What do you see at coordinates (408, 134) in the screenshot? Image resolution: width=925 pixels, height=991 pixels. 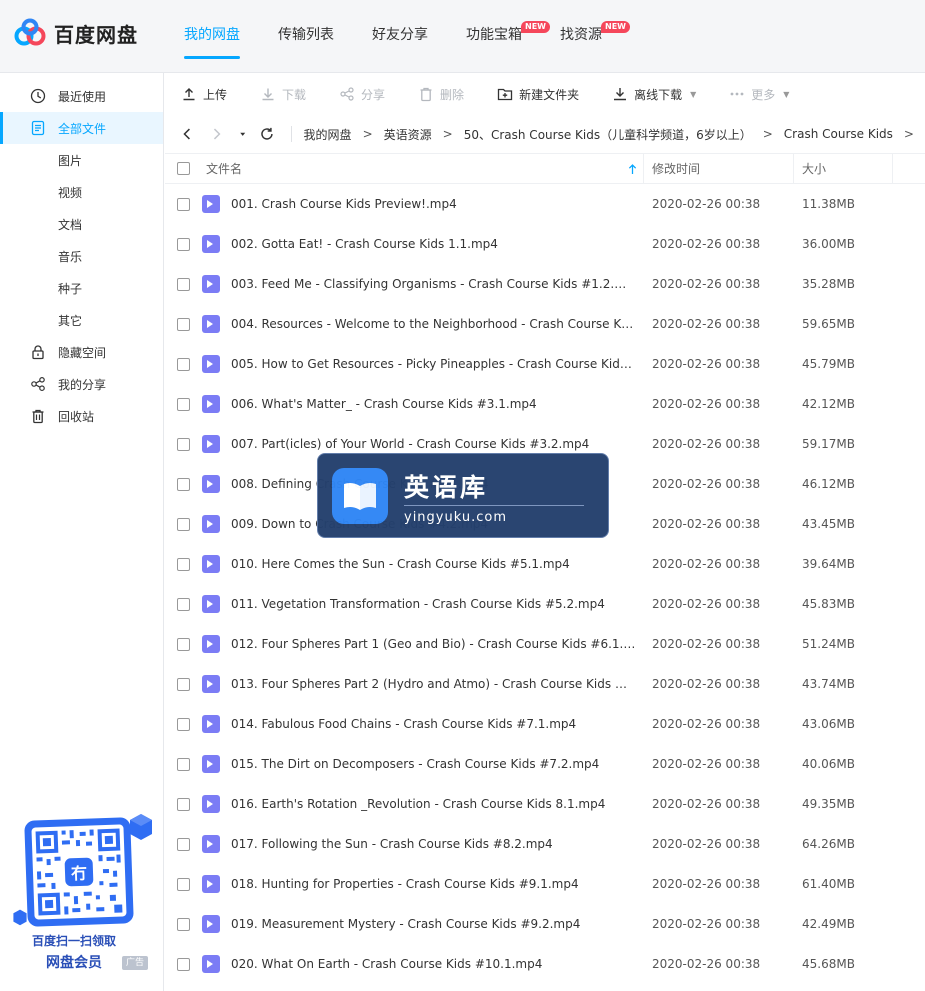 I see `breadcrumb-english-resources: 英语资源` at bounding box center [408, 134].